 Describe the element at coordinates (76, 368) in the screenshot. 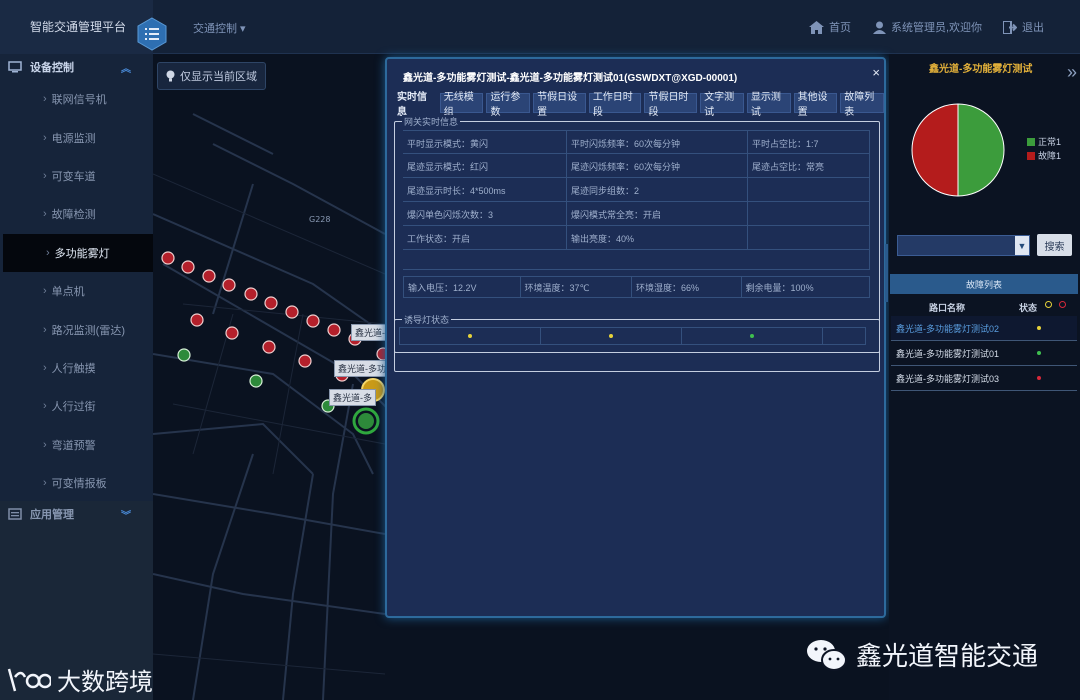

I see `sidebar-item-pedestrian-touch: › 人行触摸` at that location.